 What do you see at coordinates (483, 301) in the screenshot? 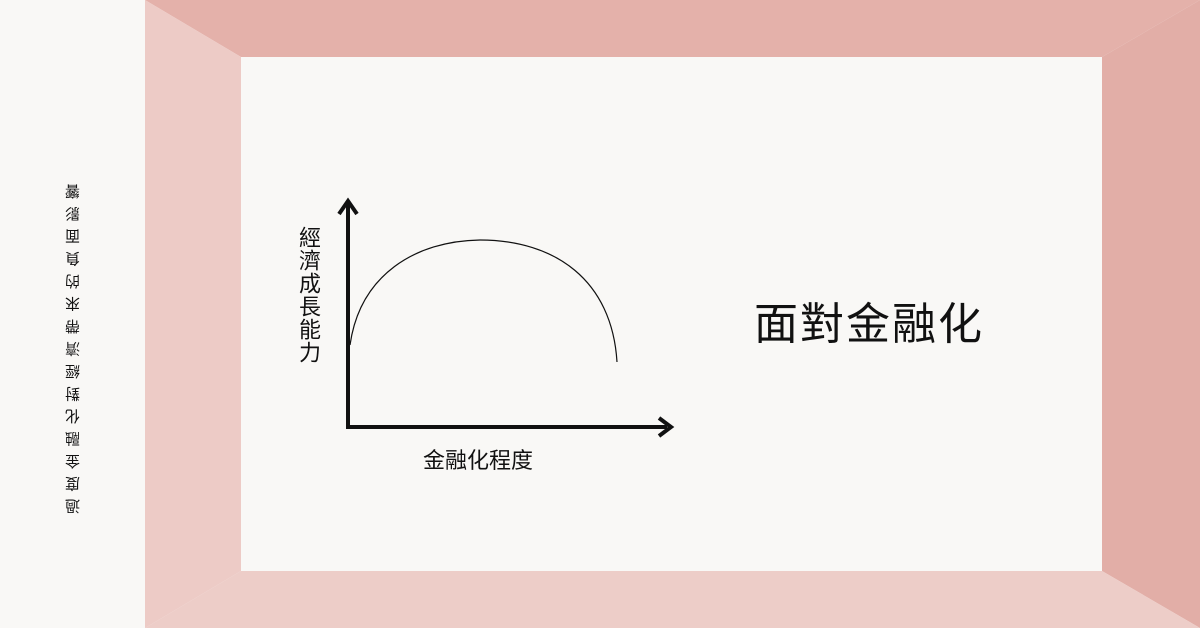
I see `growth-curve` at bounding box center [483, 301].